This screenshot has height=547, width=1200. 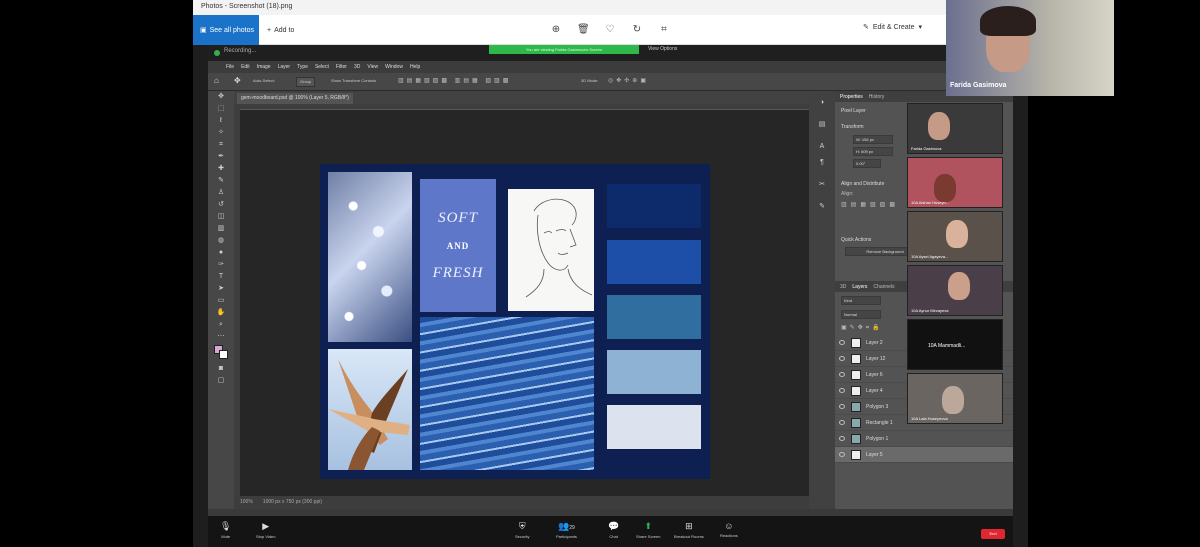 I want to click on pen-tool-icon: ✑, so click(x=221, y=265).